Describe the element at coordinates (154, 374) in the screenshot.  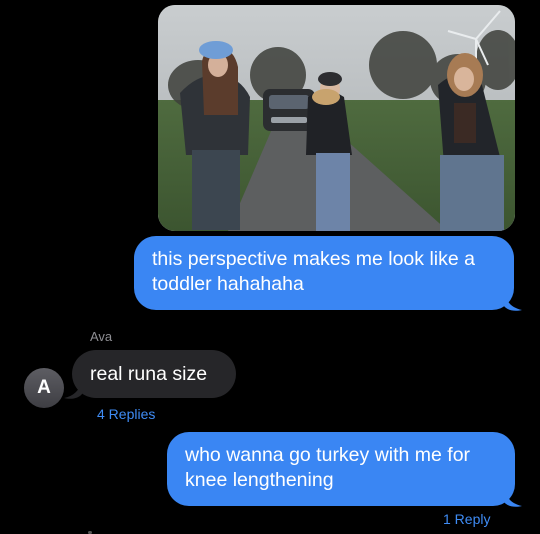
I see `incoming-message-bubble: real runa size` at that location.